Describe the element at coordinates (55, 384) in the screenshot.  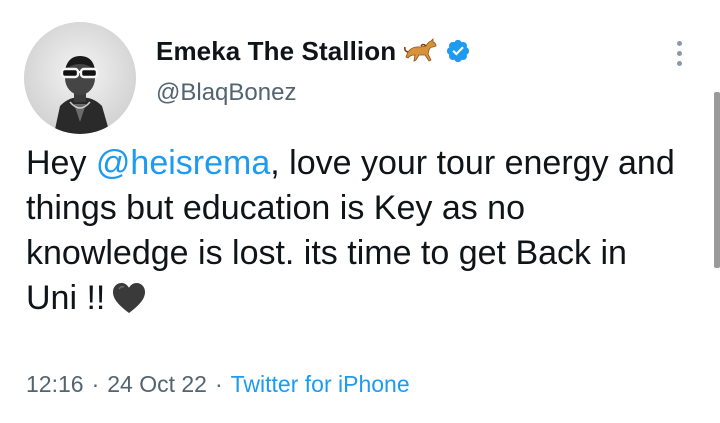
I see `tweet-time: 12:16` at that location.